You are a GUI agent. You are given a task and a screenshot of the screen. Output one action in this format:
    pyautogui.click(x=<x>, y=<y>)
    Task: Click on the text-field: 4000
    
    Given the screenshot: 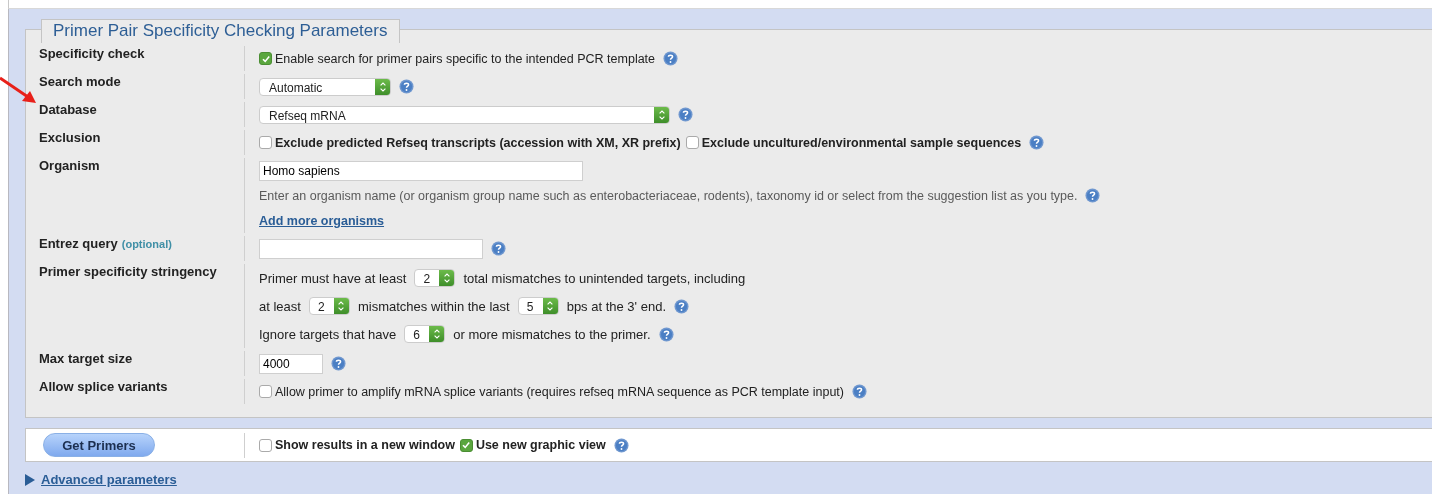 What is the action you would take?
    pyautogui.click(x=291, y=363)
    